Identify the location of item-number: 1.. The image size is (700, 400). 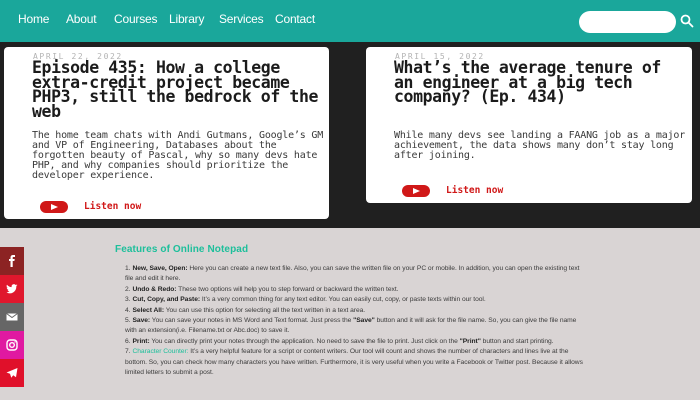
(128, 268).